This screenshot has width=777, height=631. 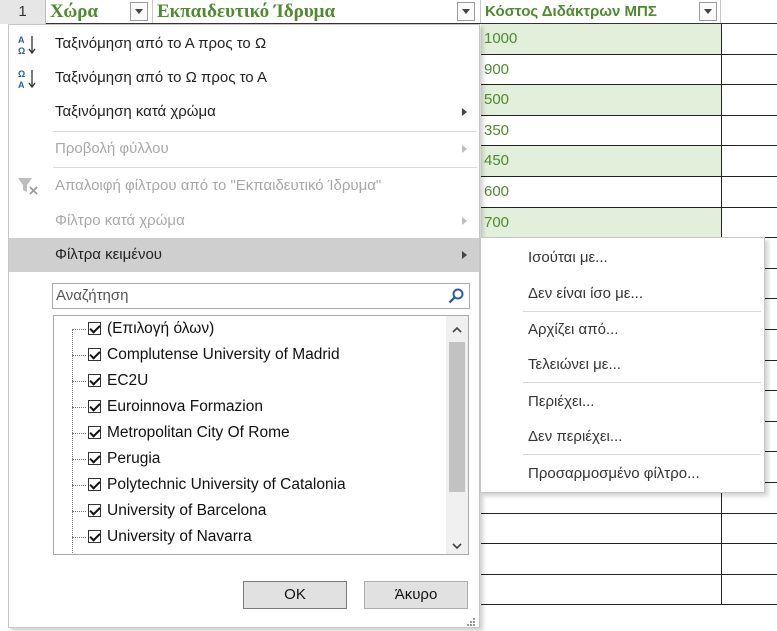 I want to click on filter-list-item-label: University of Barcelona, so click(x=187, y=510).